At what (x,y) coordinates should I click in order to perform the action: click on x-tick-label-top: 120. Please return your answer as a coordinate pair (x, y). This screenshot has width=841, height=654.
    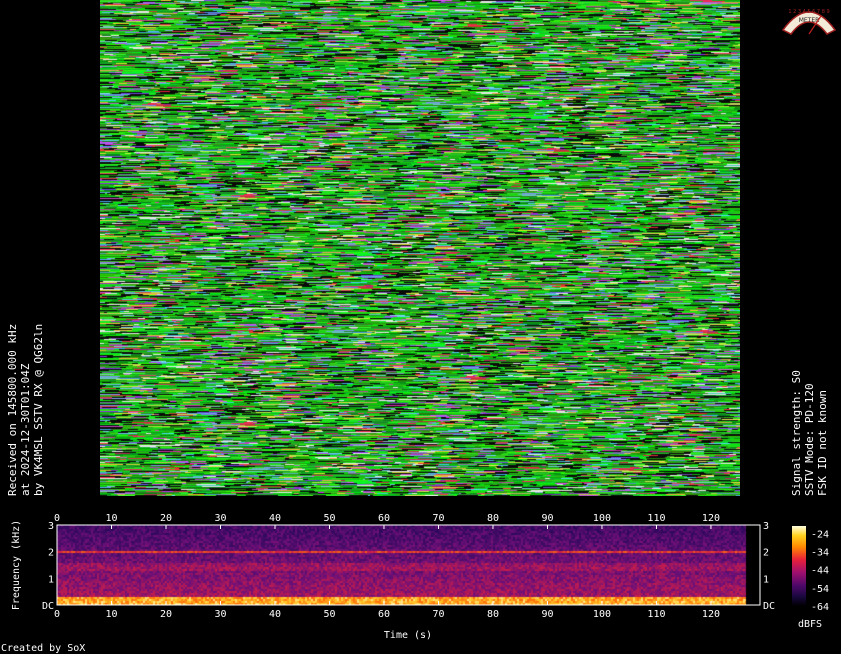
    Looking at the image, I should click on (711, 518).